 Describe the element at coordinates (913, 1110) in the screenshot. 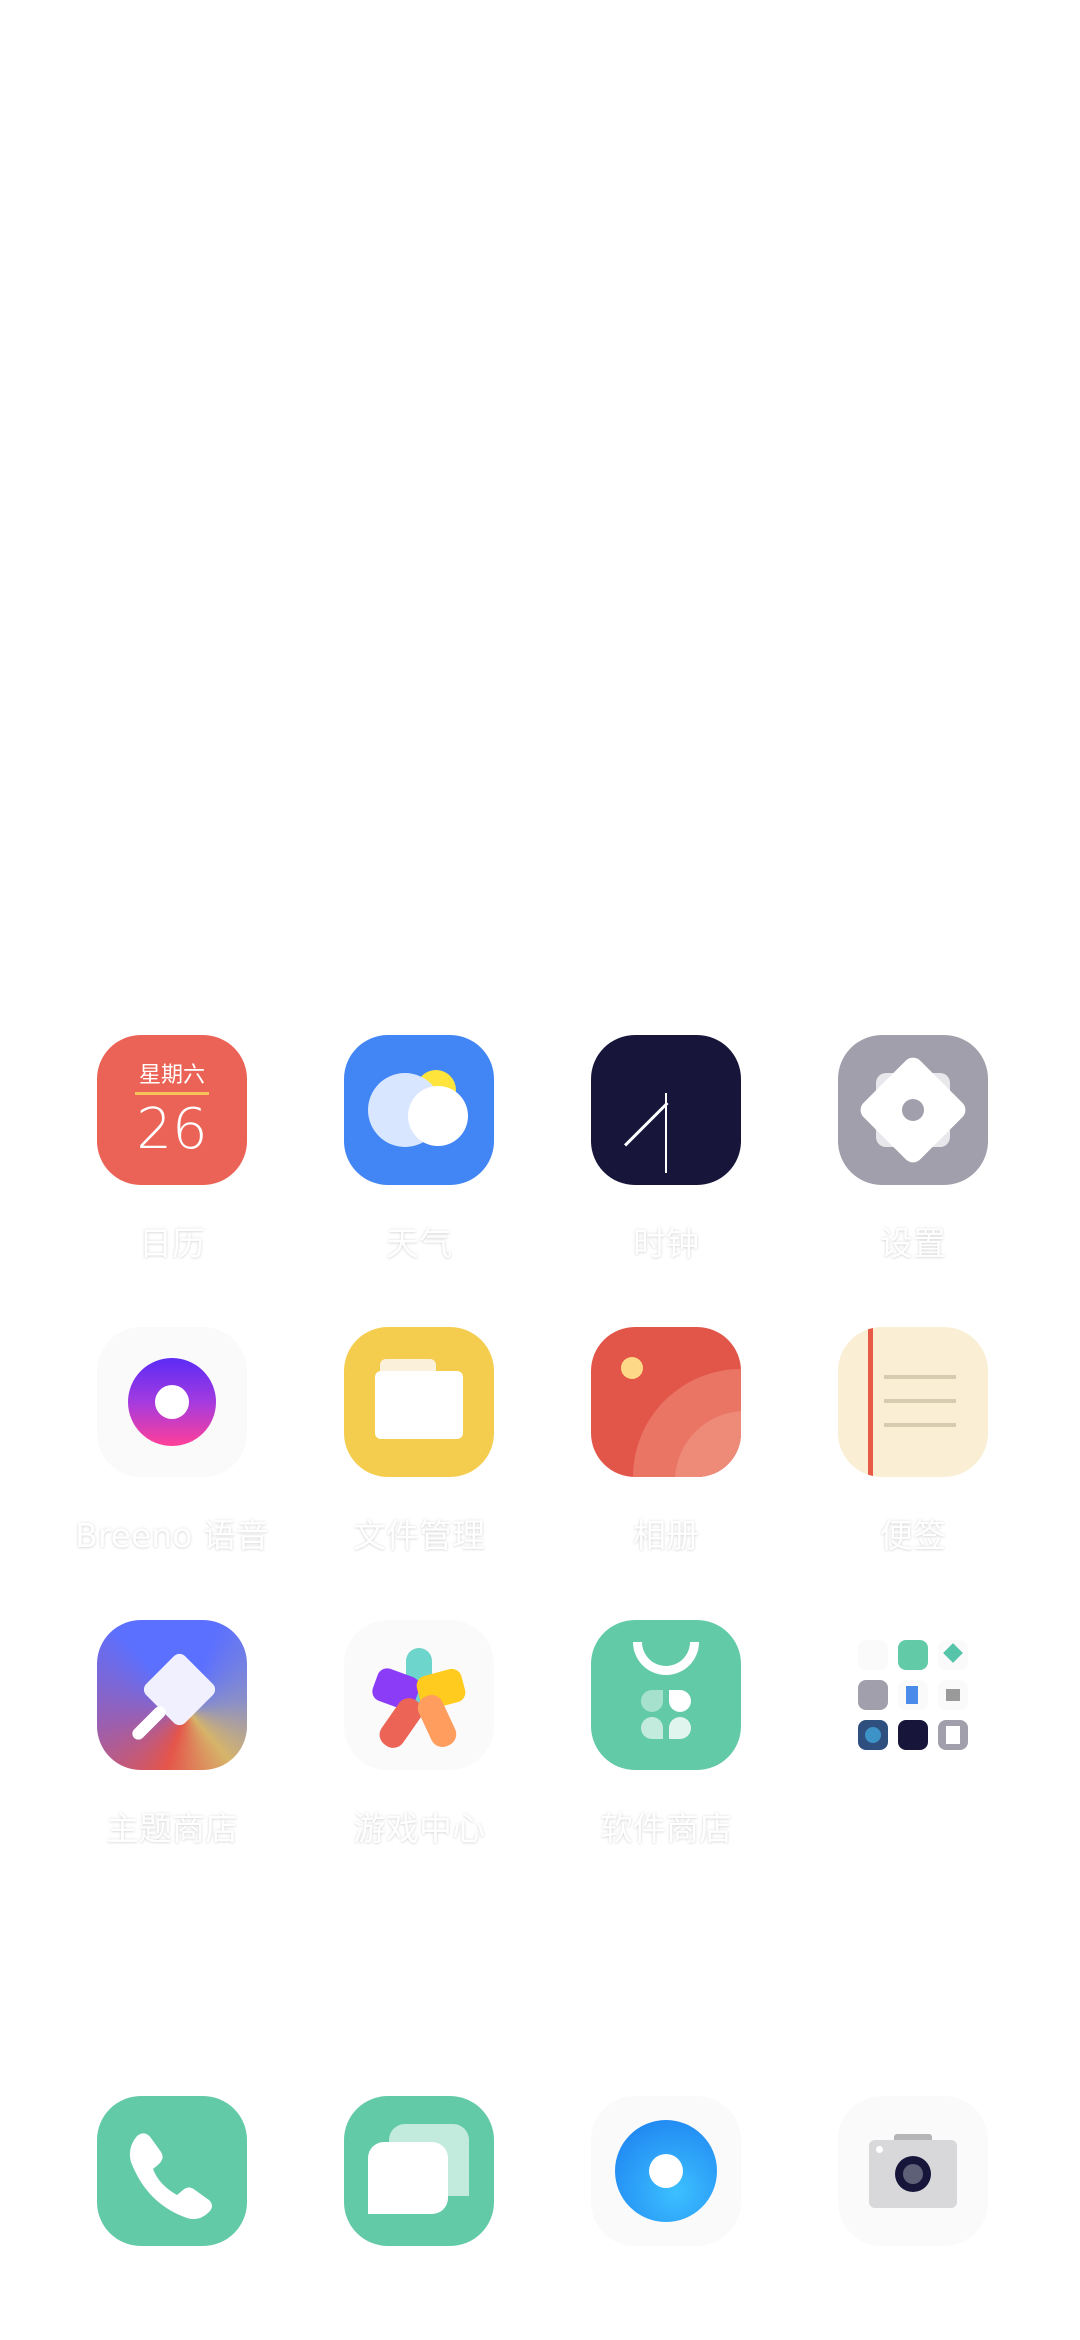

I see `settings-icon` at that location.